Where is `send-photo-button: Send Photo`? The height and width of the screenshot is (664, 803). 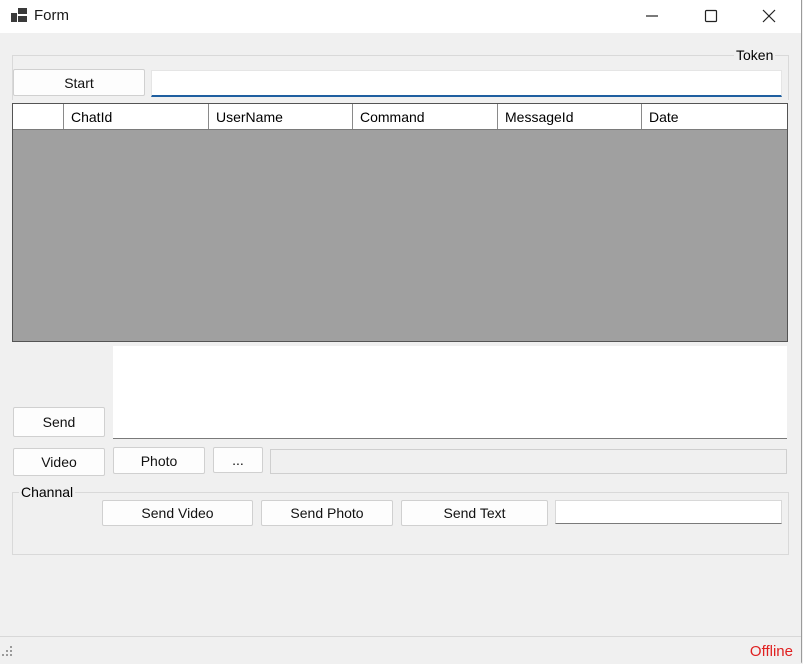
send-photo-button: Send Photo is located at coordinates (327, 513).